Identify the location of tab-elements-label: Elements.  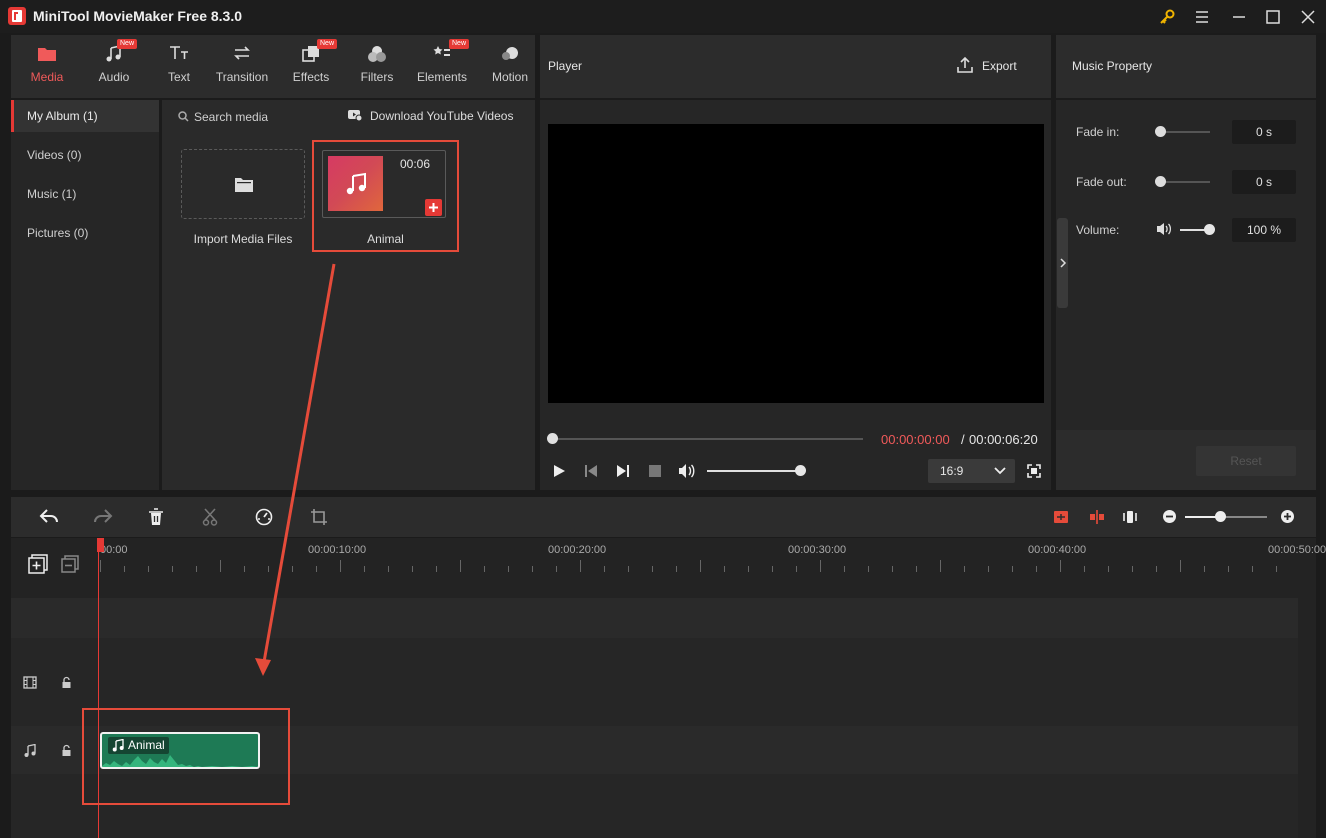
(442, 77).